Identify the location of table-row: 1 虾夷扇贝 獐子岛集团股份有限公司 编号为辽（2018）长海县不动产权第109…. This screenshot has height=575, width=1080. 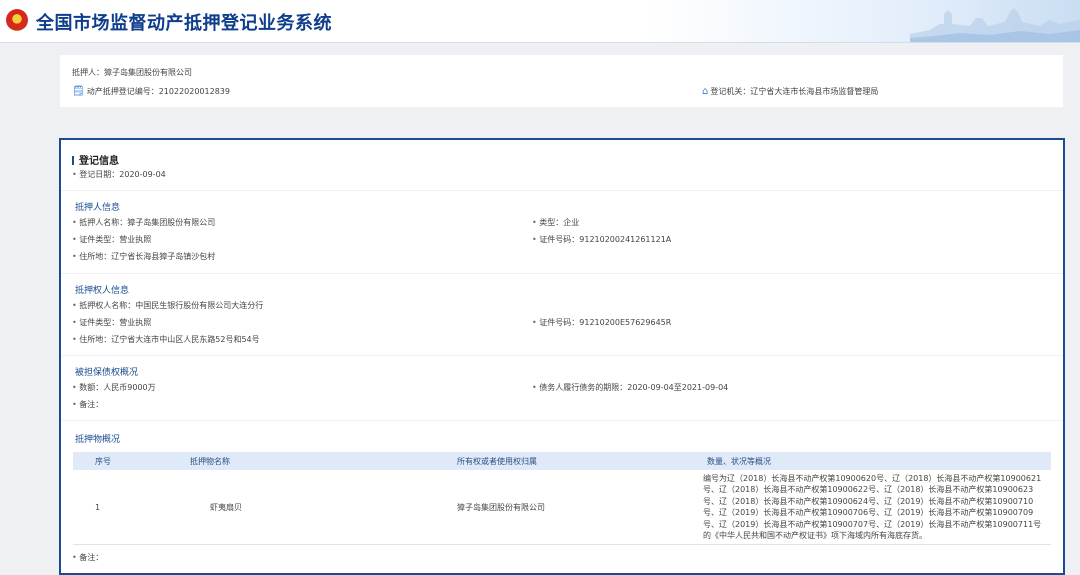
(562, 508).